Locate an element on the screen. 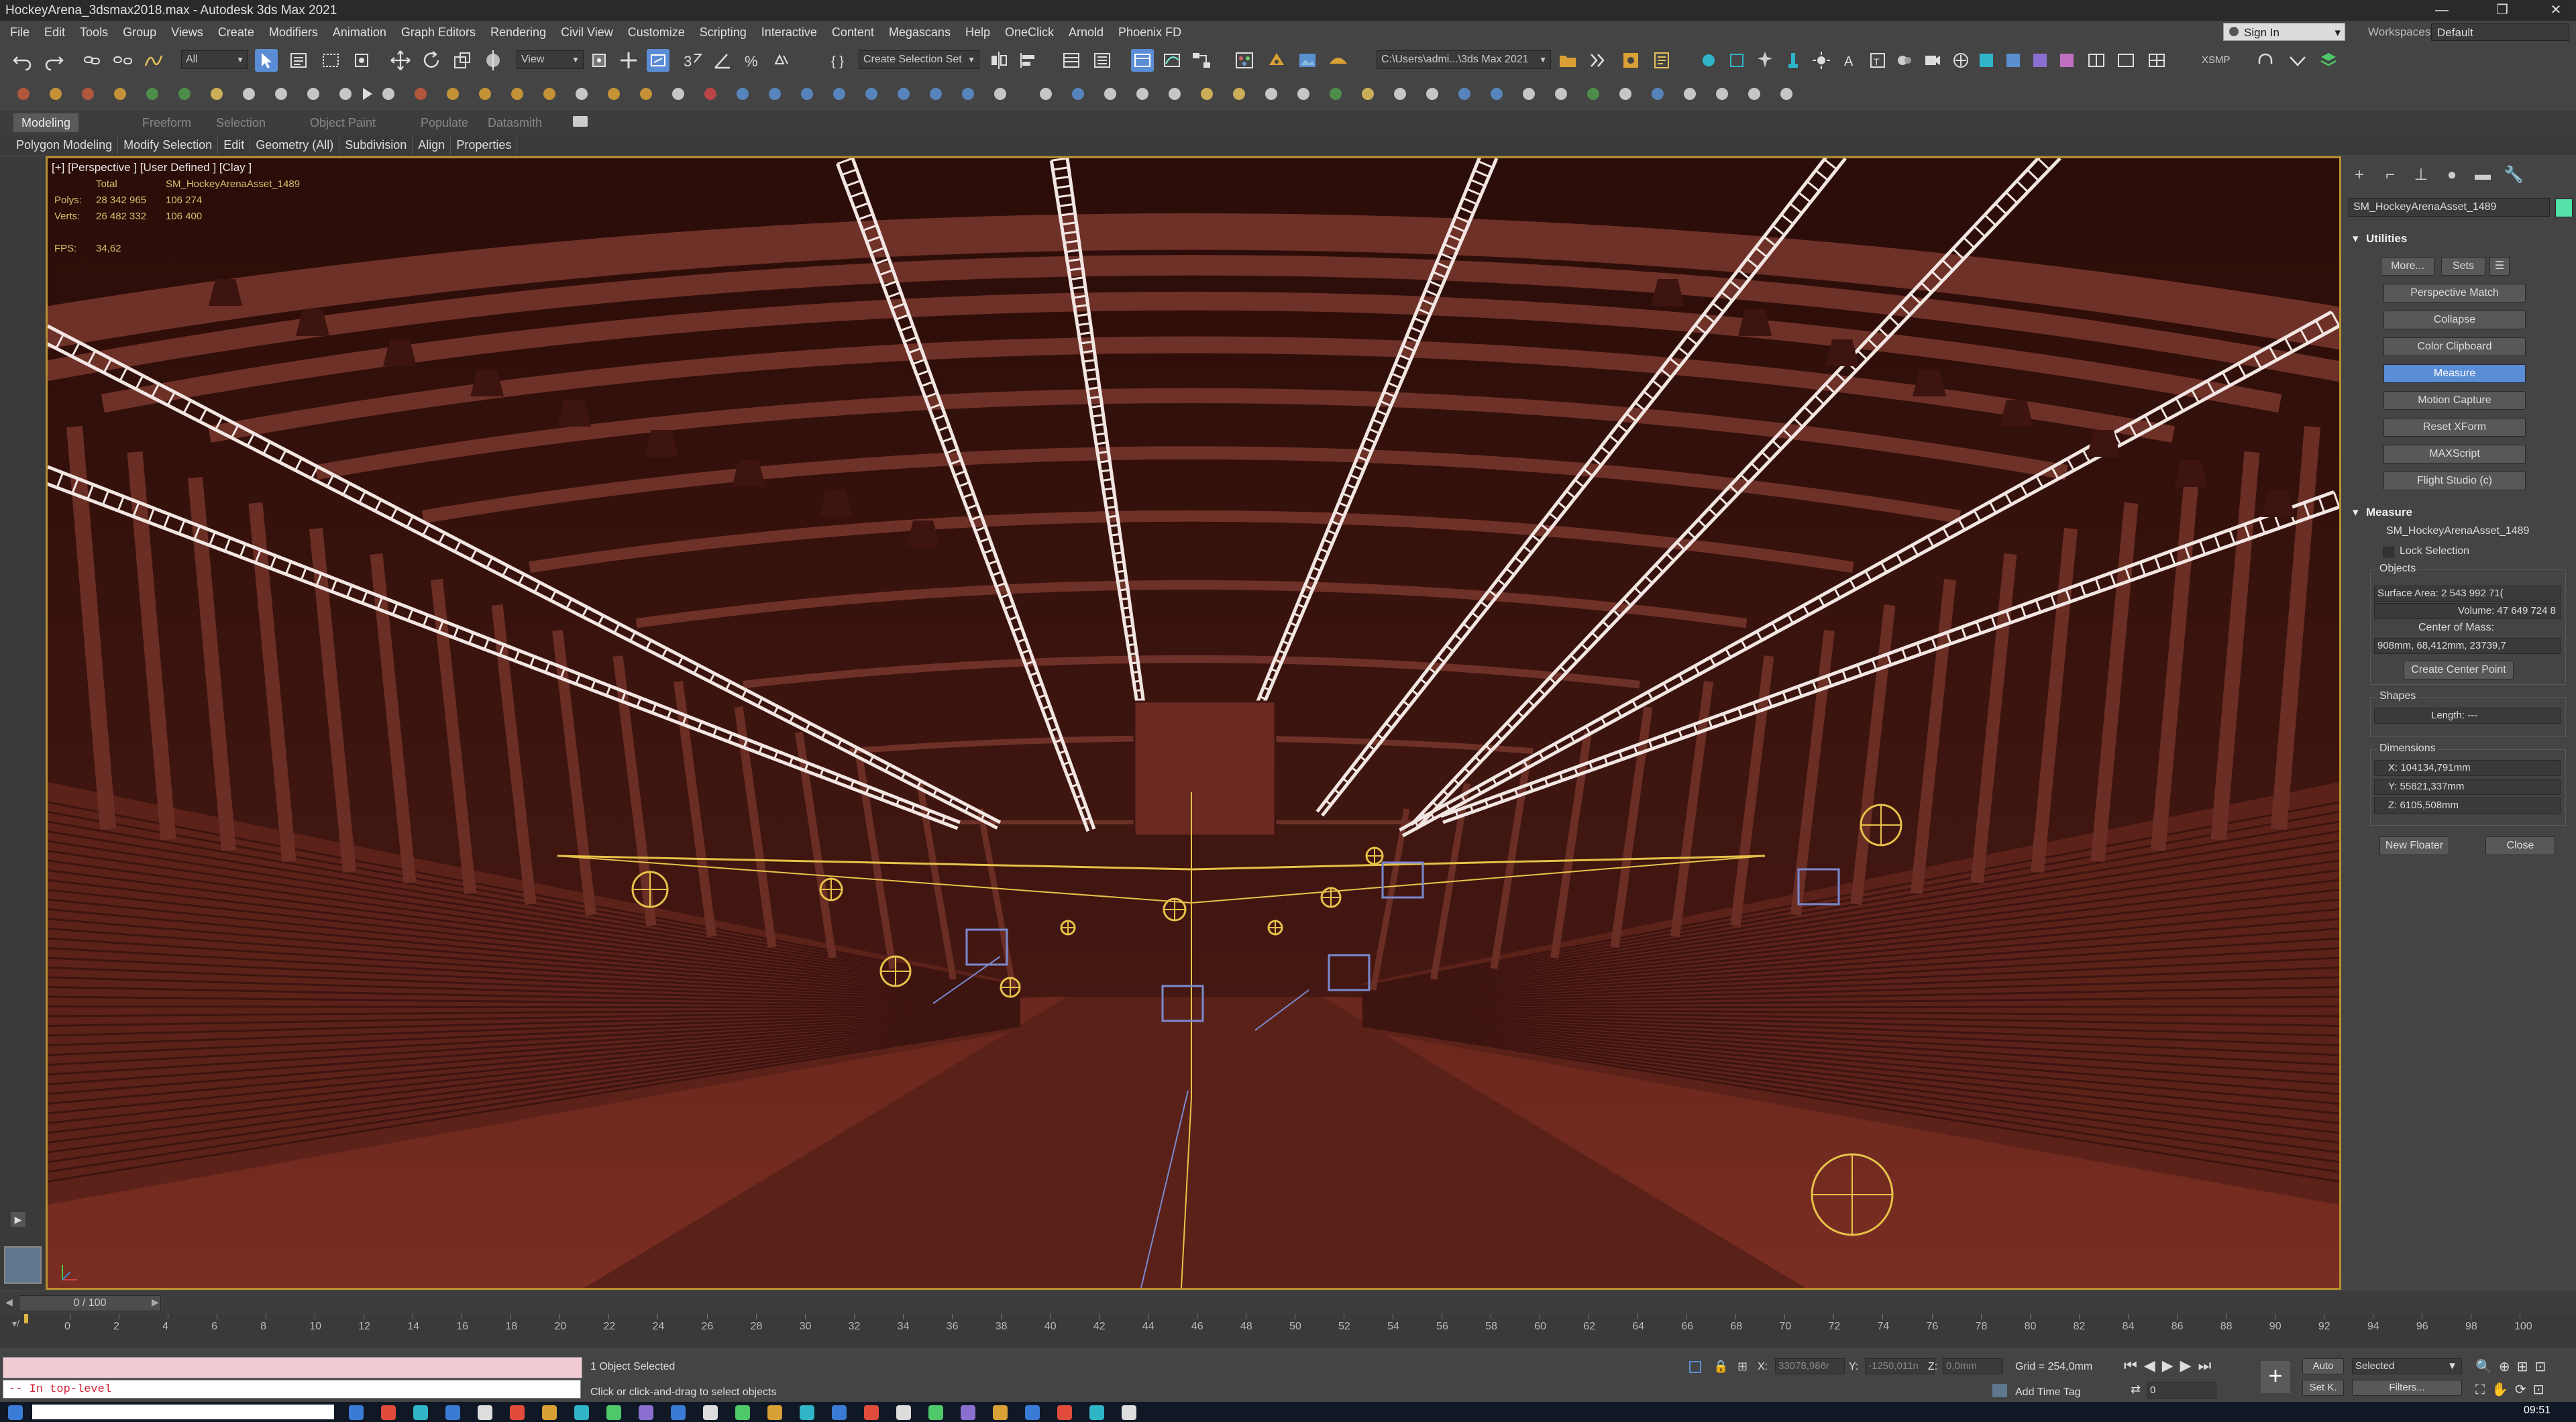 The image size is (2576, 1422). tab-datasmith: Datasmith is located at coordinates (515, 122).